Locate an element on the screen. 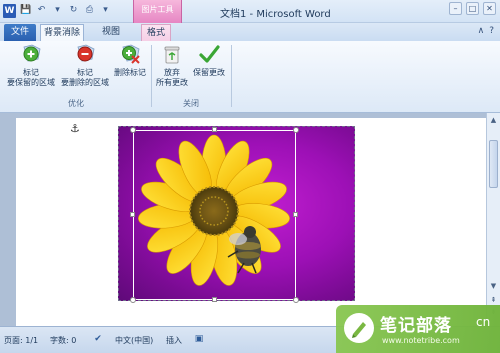 The width and height of the screenshot is (500, 353). watermark-suffix: cn is located at coordinates (483, 322).